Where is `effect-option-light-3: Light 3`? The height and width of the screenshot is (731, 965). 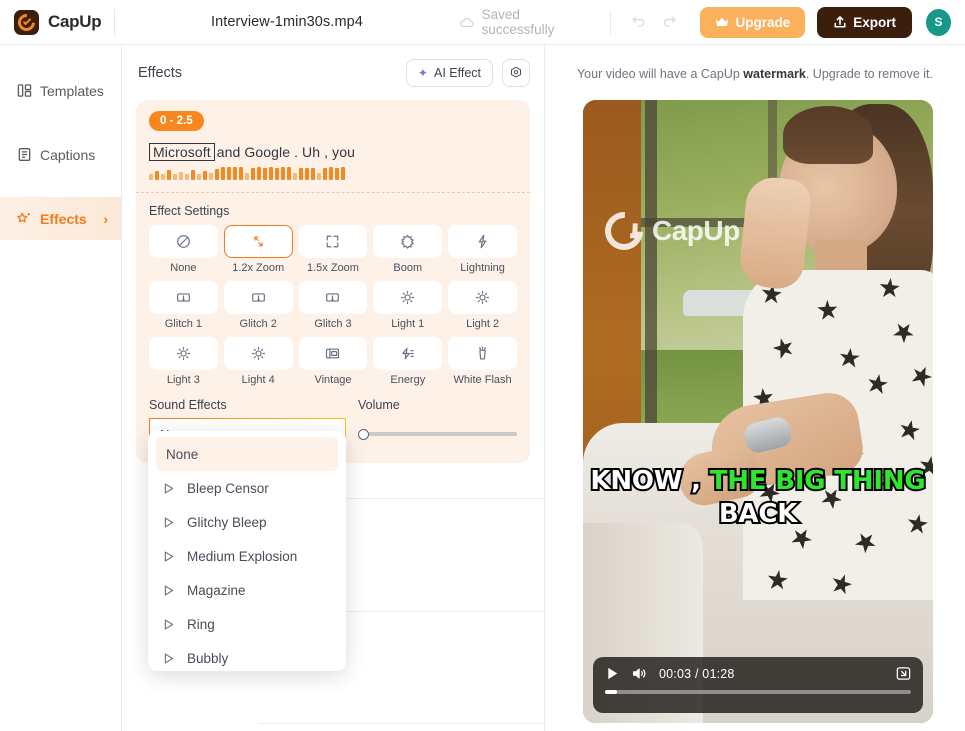
effect-option-light-3: Light 3 is located at coordinates (183, 361).